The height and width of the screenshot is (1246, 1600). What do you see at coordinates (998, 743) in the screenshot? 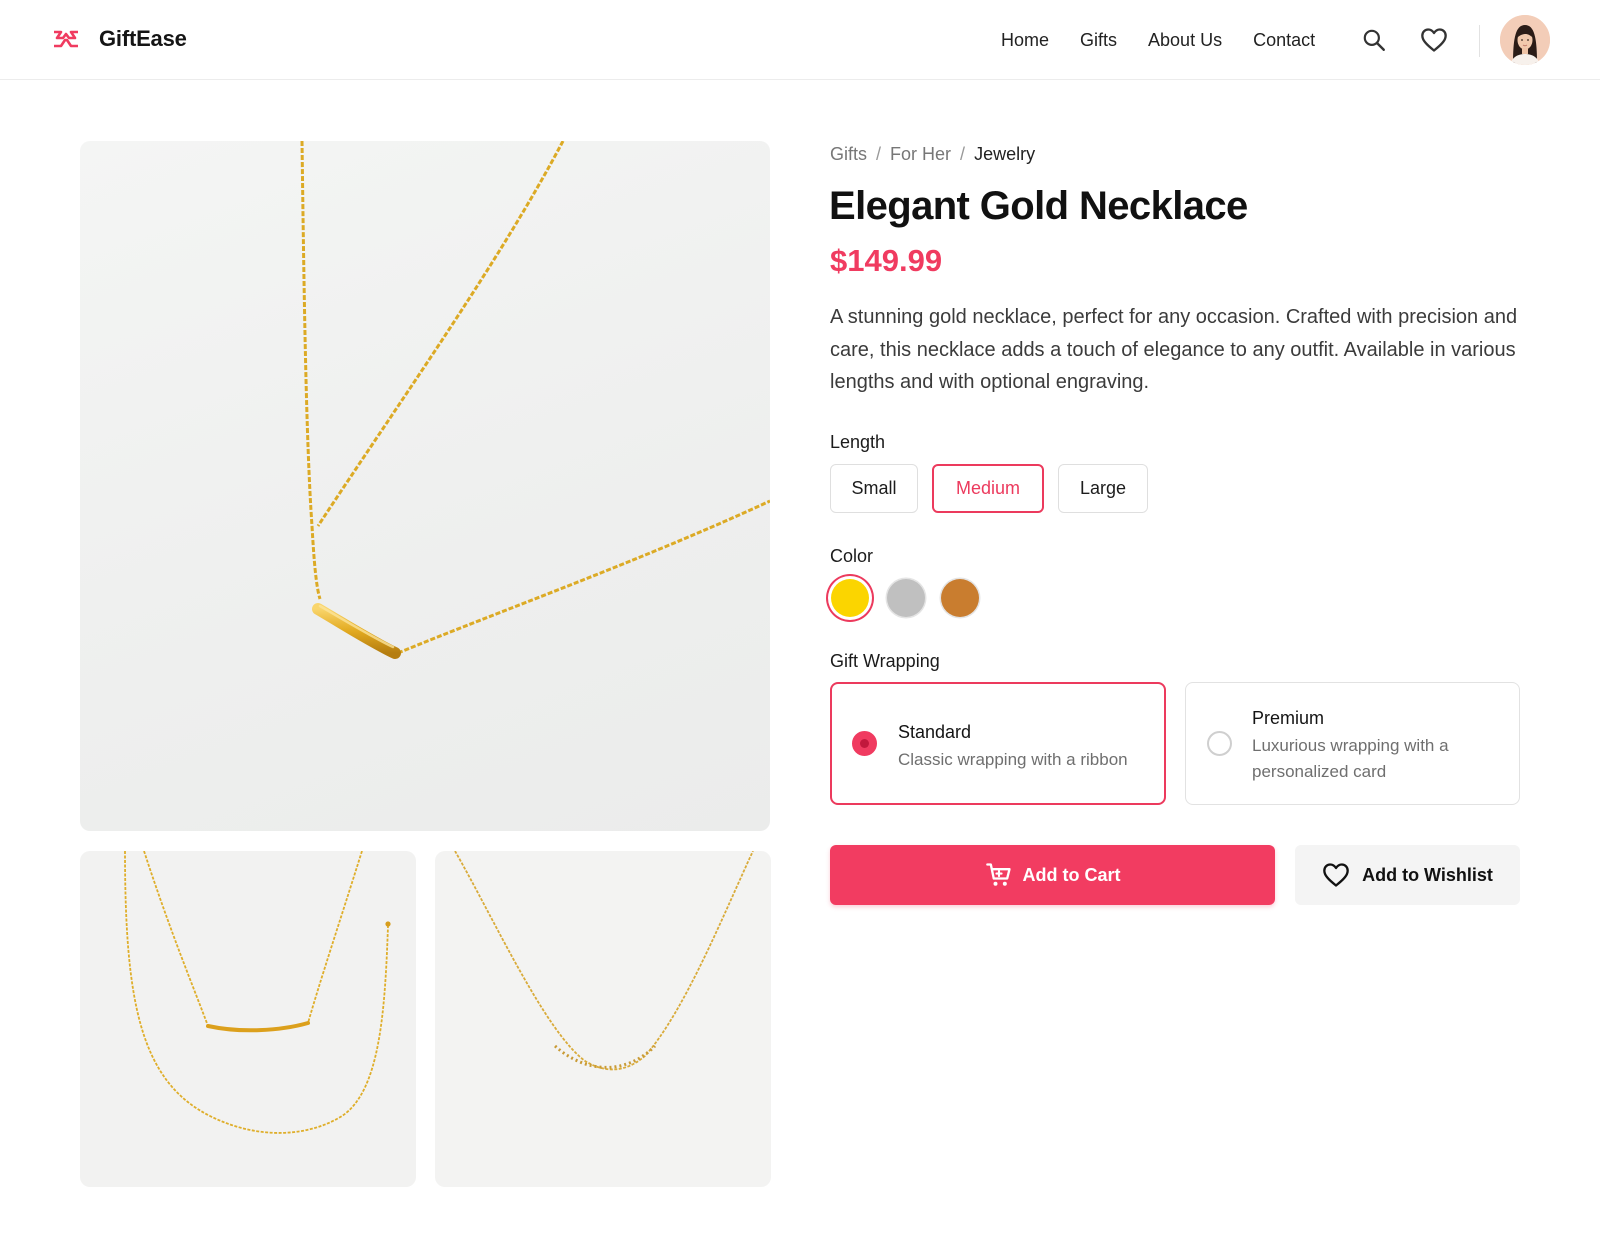
I see `wrapping-option-standard: Standard Classic wrapping with a ribbon` at bounding box center [998, 743].